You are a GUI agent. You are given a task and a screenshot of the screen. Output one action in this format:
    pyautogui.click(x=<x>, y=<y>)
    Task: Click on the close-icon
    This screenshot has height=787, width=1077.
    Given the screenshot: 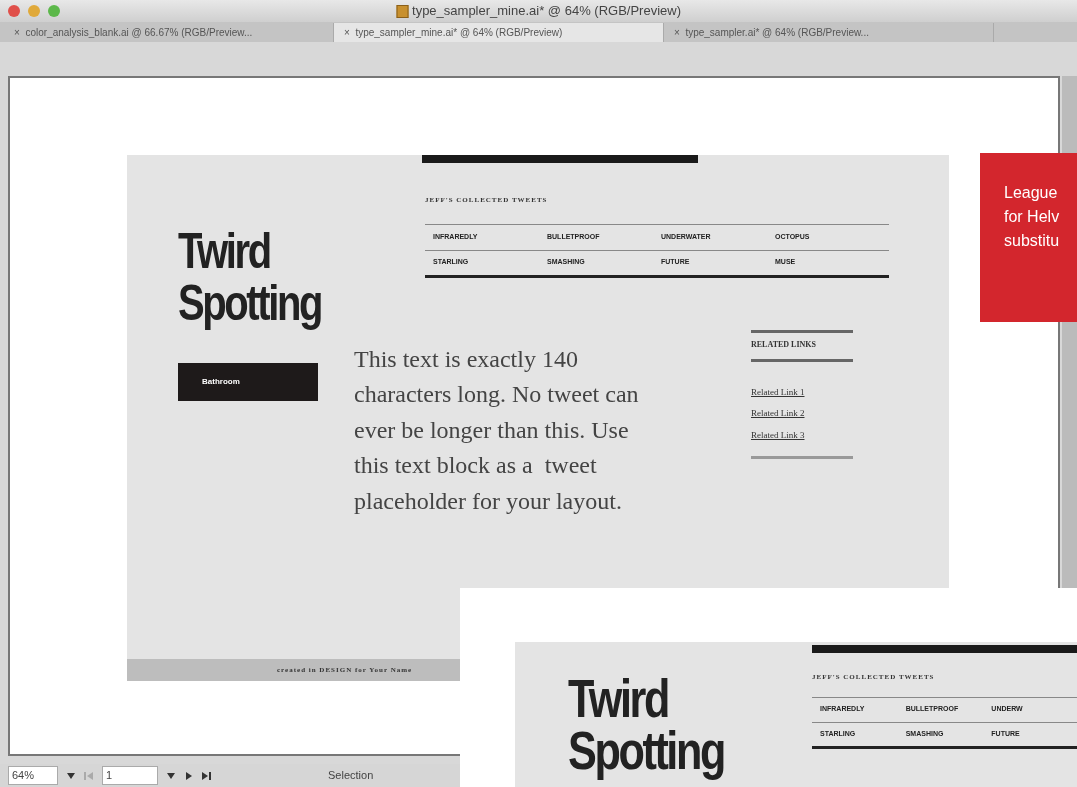 What is the action you would take?
    pyautogui.click(x=14, y=11)
    